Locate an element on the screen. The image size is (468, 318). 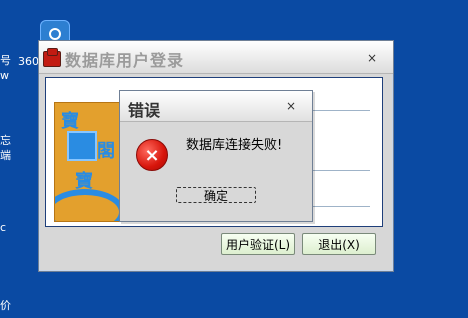
login-window-title: 数据库用户登录 is located at coordinates (125, 60).